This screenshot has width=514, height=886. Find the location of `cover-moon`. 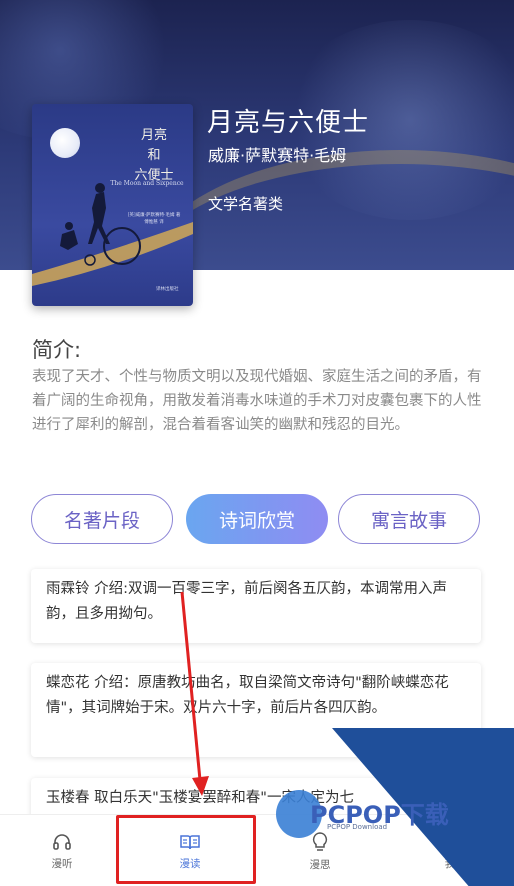

cover-moon is located at coordinates (65, 143).